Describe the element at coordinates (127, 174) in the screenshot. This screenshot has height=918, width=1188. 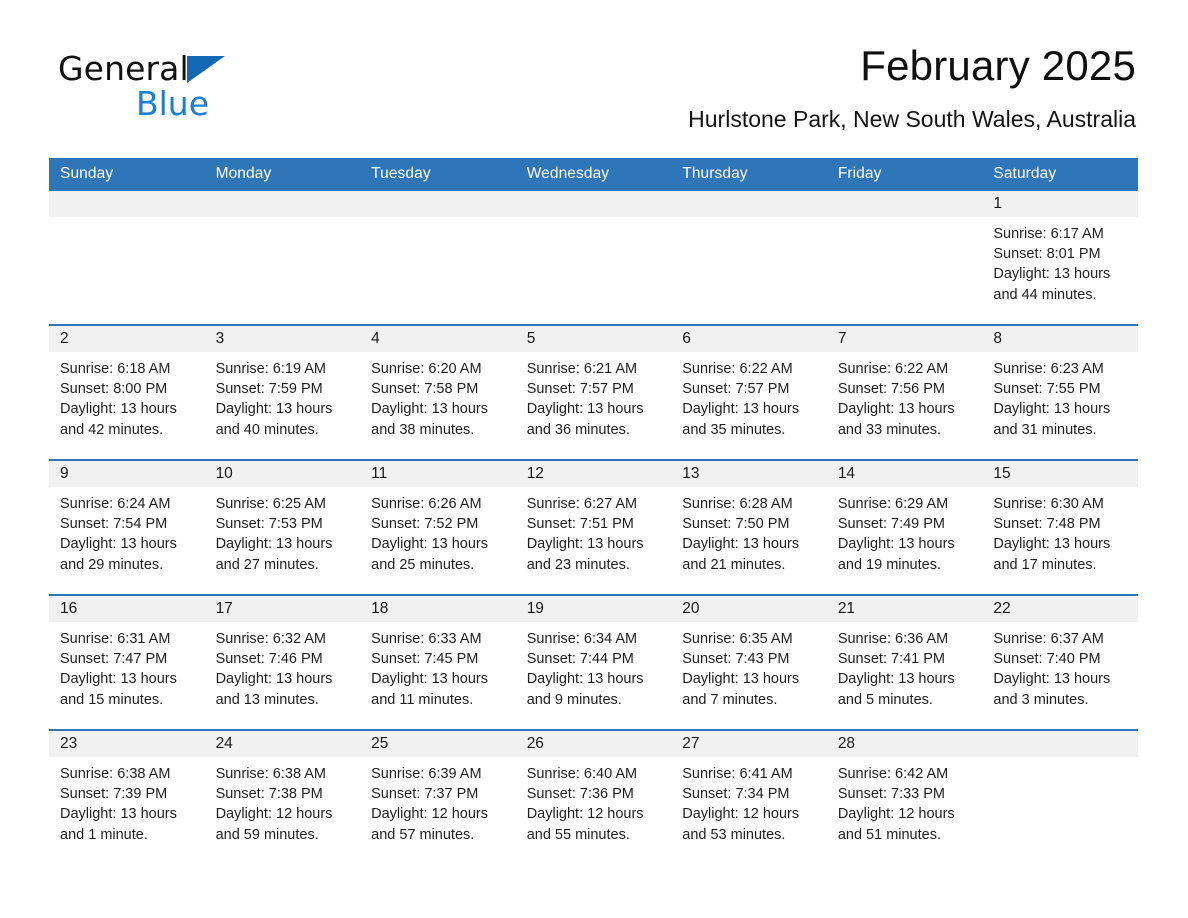
I see `weekday-header-sunday: Sunday` at that location.